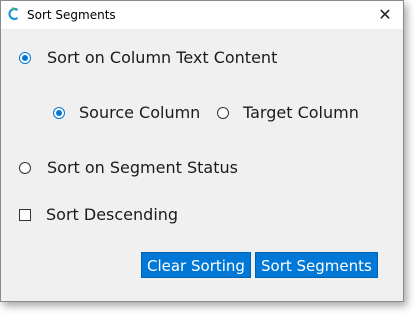 The height and width of the screenshot is (316, 417). I want to click on sort-text-option: Sort on Column Text Content, so click(148, 57).